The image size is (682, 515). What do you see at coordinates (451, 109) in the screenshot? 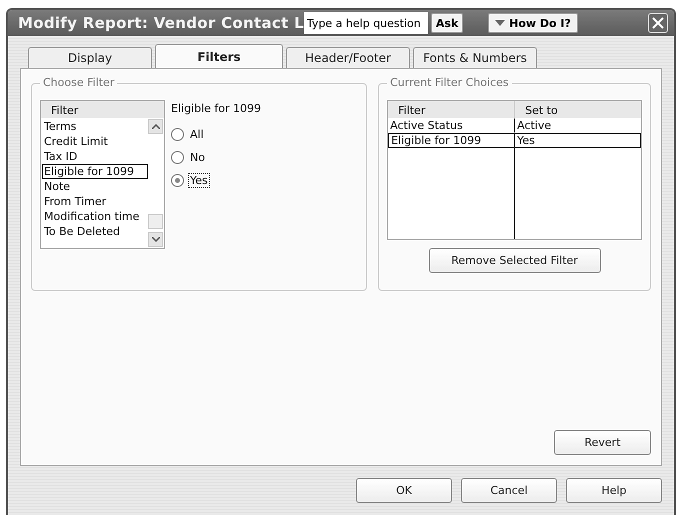
I see `column-header: Filter` at bounding box center [451, 109].